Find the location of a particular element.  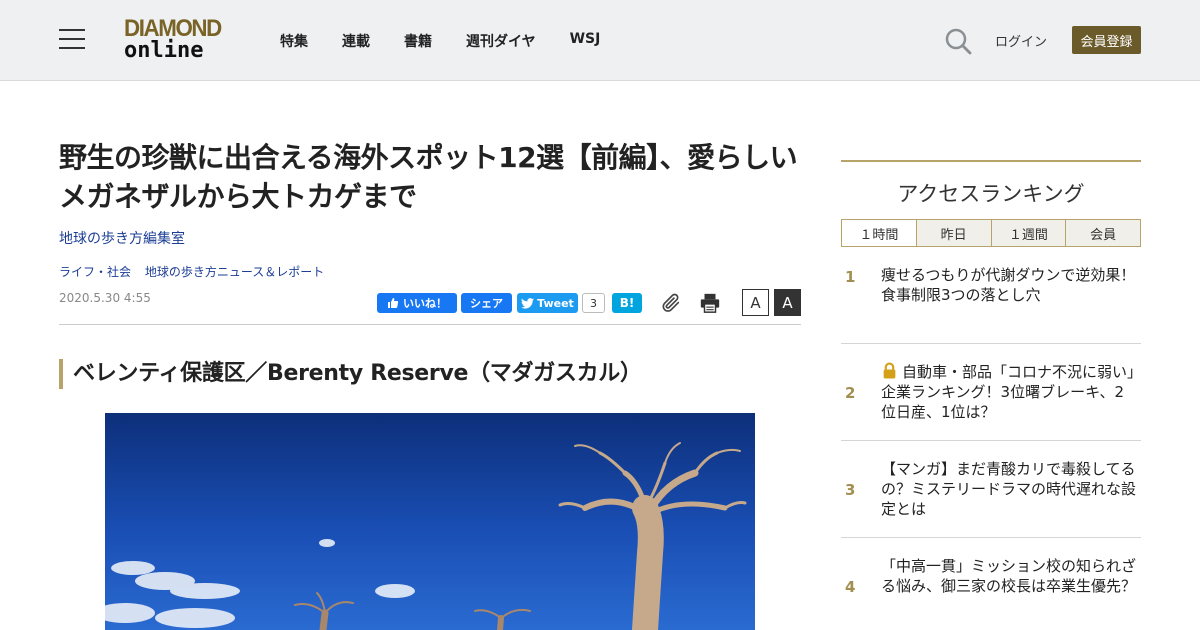

publish-date: 2020.5.30 4:55 is located at coordinates (105, 298).